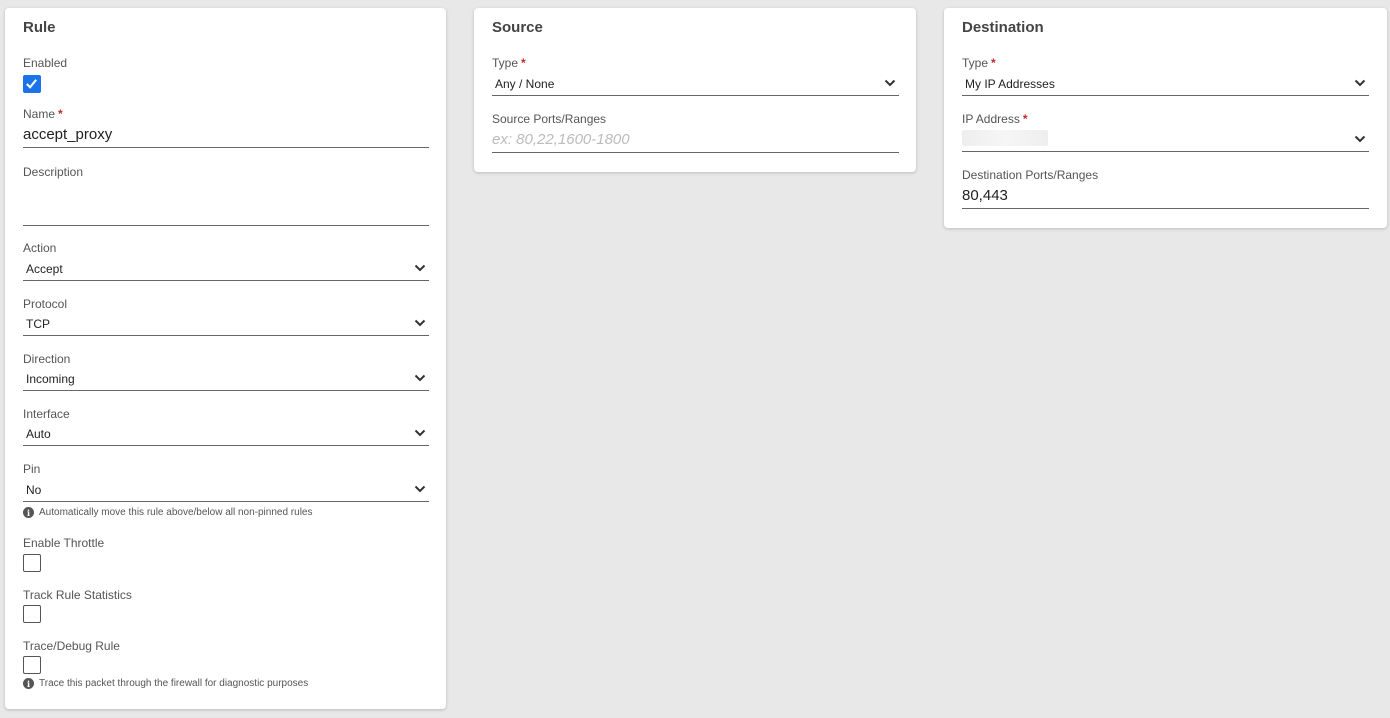 The image size is (1390, 718). What do you see at coordinates (995, 119) in the screenshot?
I see `ip-address-label: IP Address *` at bounding box center [995, 119].